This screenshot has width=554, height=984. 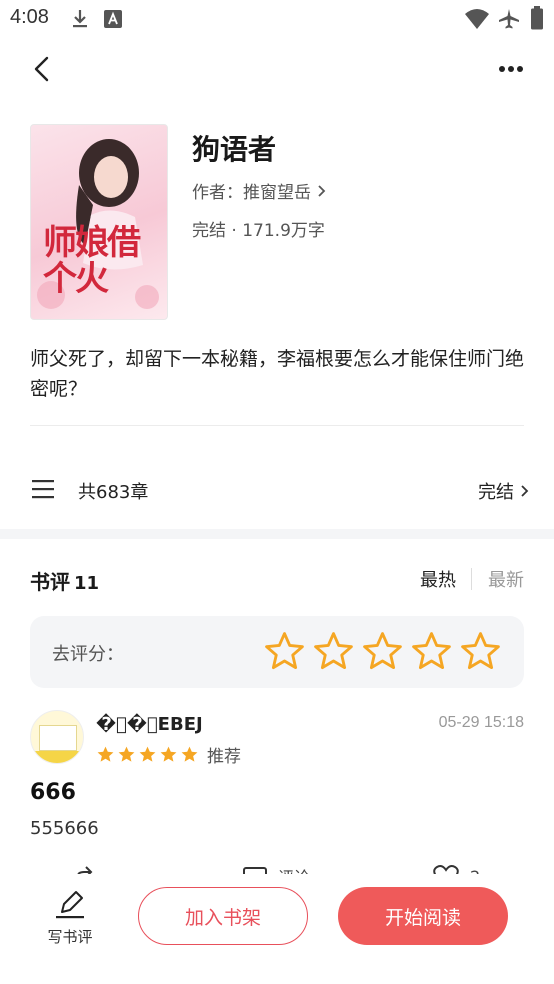 What do you see at coordinates (481, 722) in the screenshot?
I see `review-time: 05-29 15:18` at bounding box center [481, 722].